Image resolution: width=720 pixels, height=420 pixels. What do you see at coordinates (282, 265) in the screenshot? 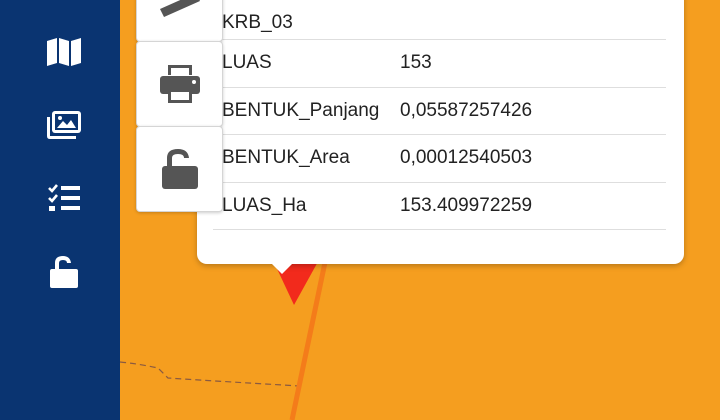
I see `popup-pointer` at bounding box center [282, 265].